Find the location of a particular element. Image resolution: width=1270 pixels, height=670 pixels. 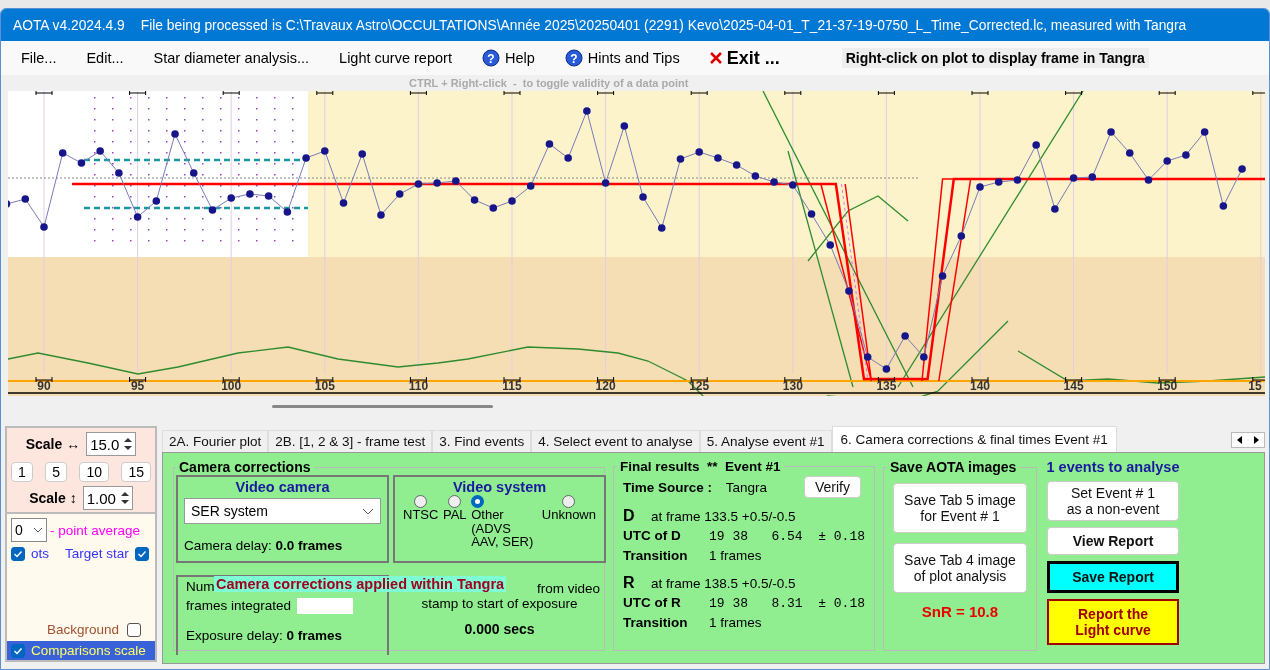

group-title: Save AOTA images is located at coordinates (953, 467).